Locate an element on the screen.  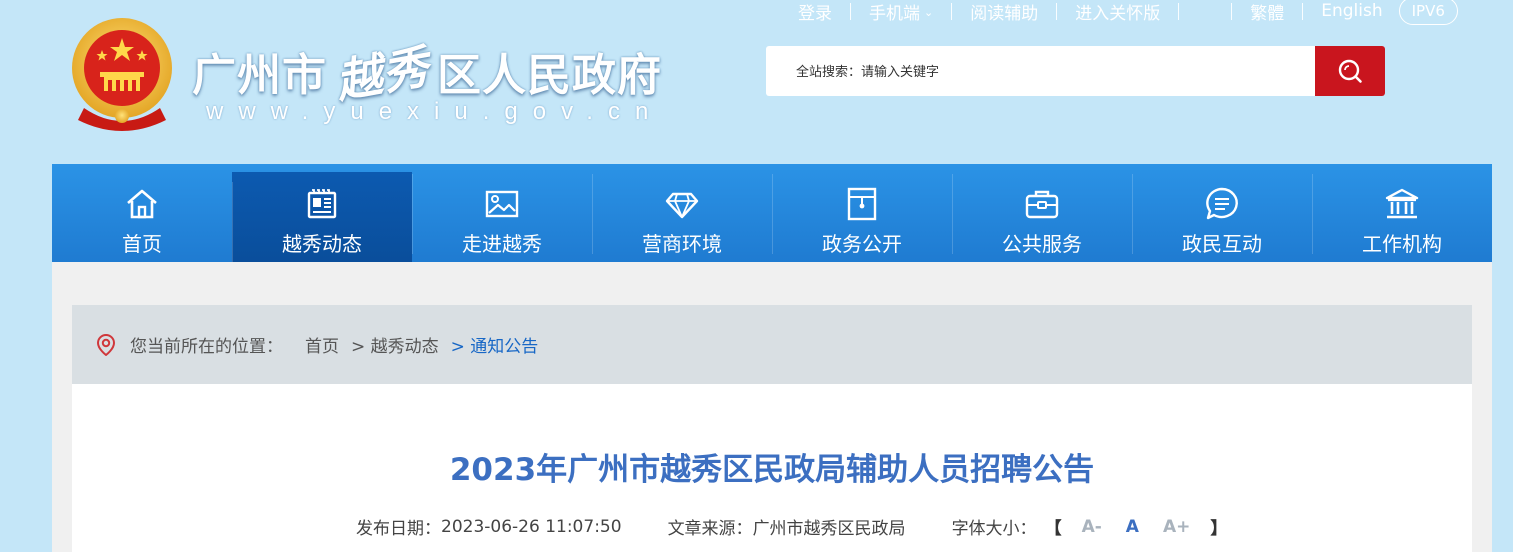
nav-item-gov-affairs: 政务公开 is located at coordinates (862, 213).